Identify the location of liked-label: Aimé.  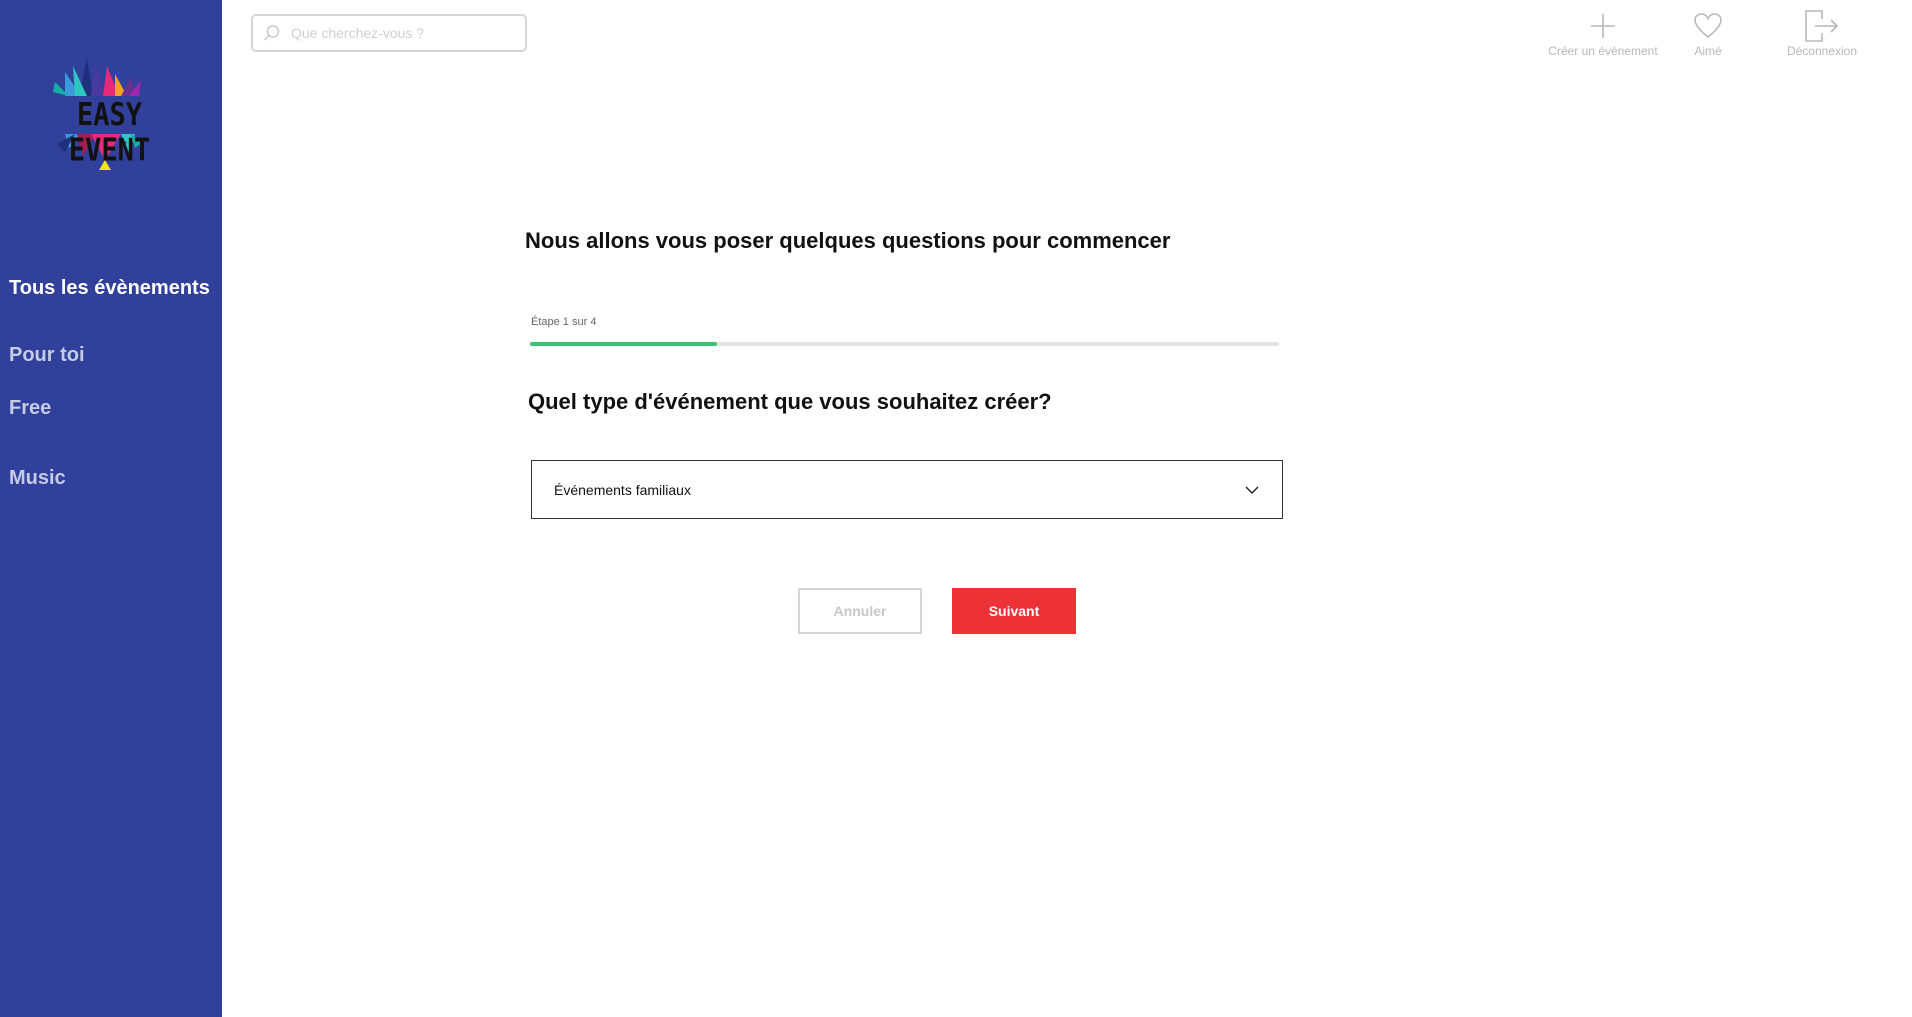
(1708, 51).